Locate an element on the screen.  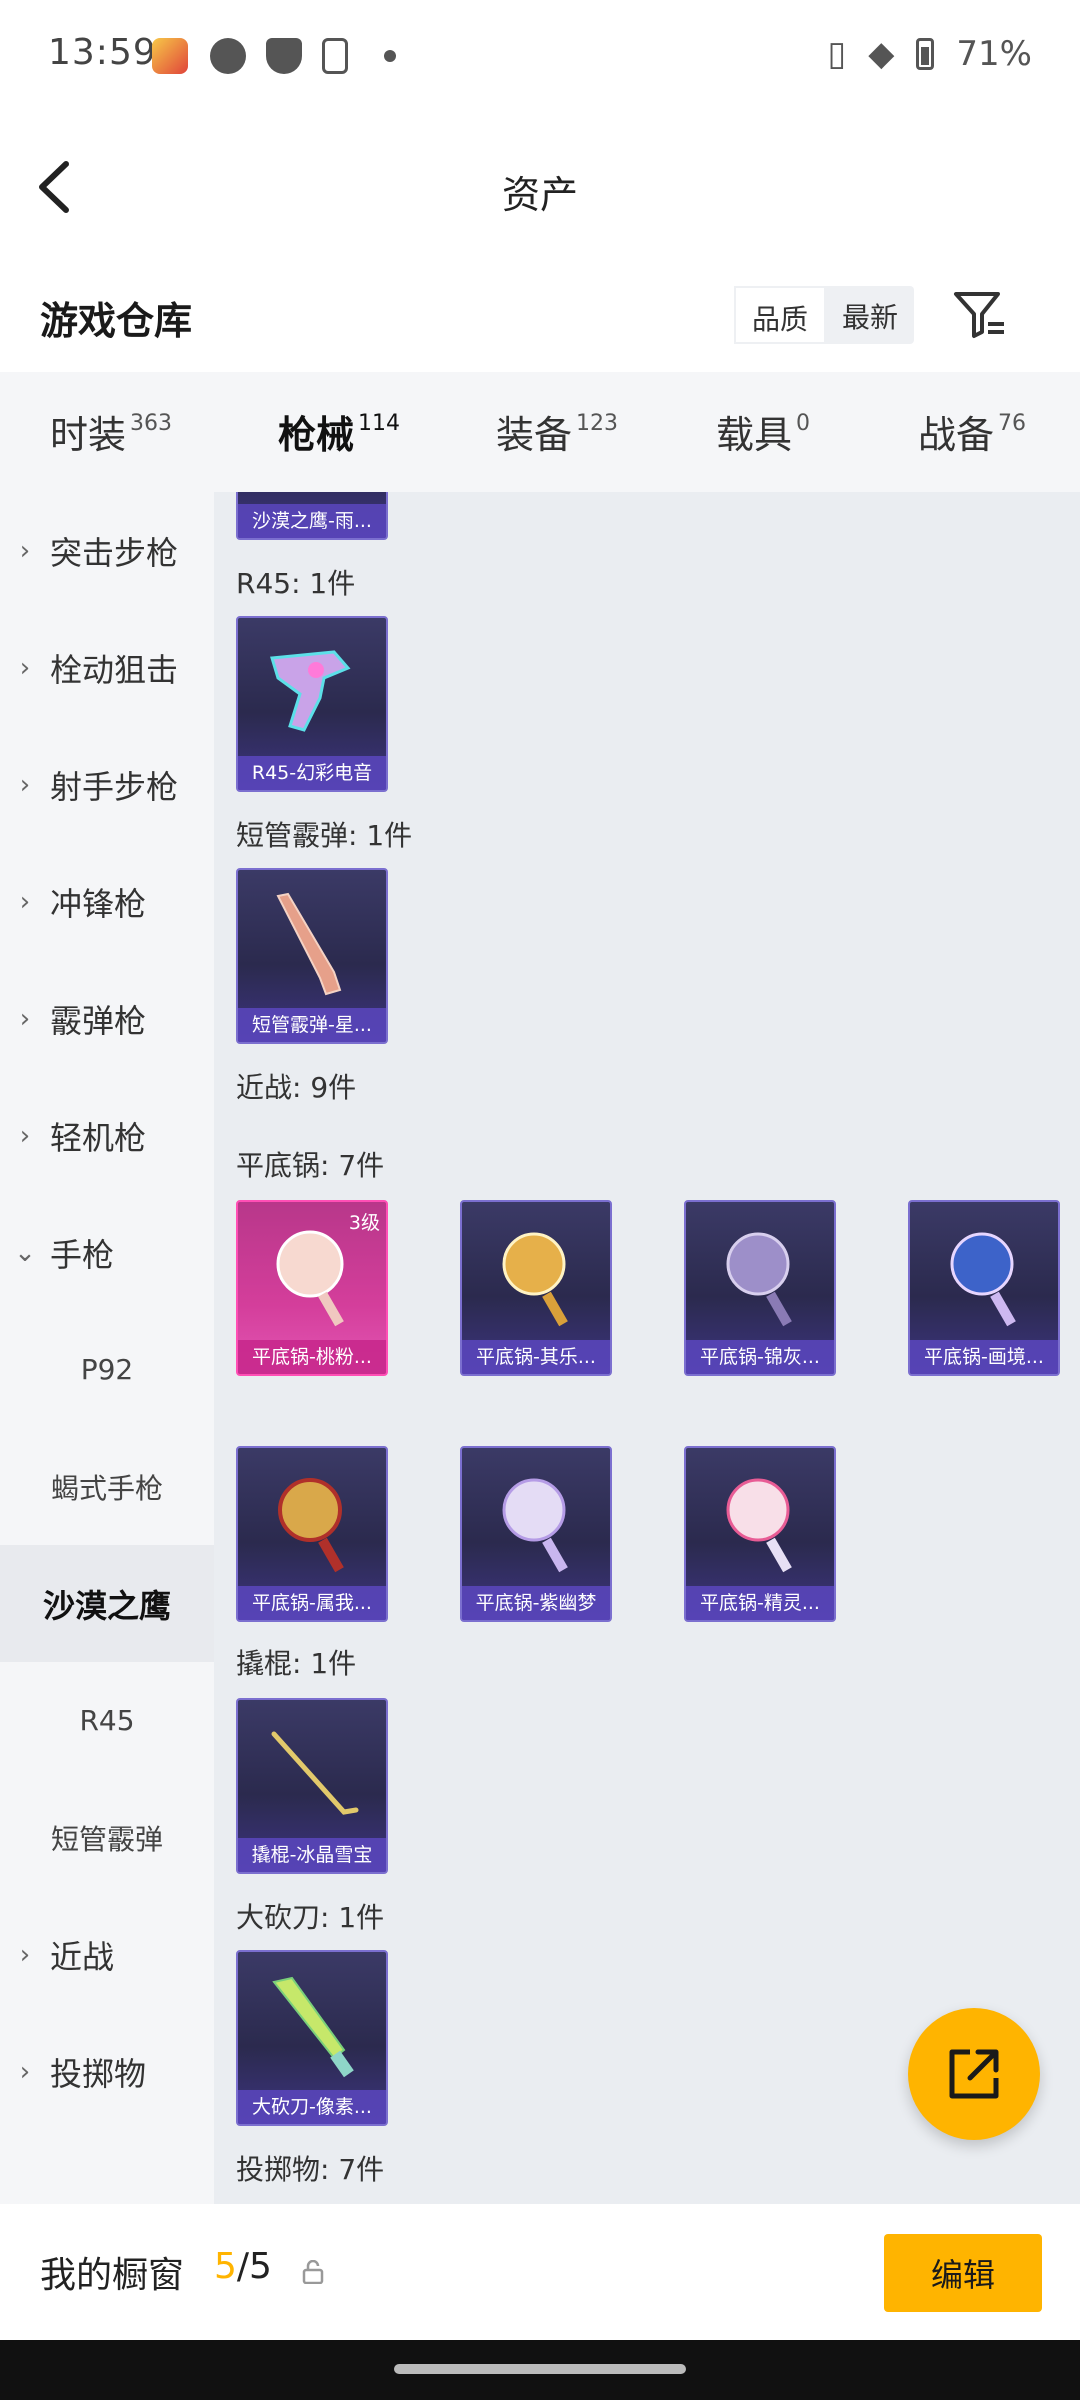
tab-supplies: 战备 76 is located at coordinates (972, 431).